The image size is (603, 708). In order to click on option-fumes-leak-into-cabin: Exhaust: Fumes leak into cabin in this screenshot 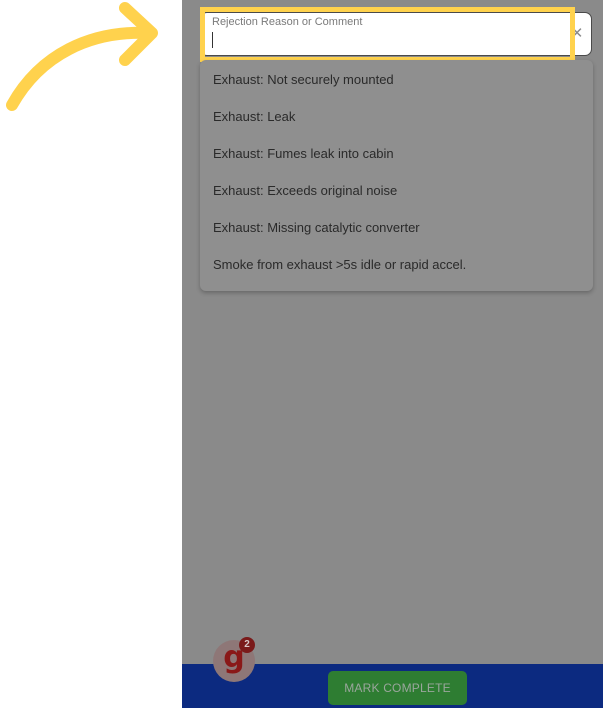, I will do `click(303, 156)`.